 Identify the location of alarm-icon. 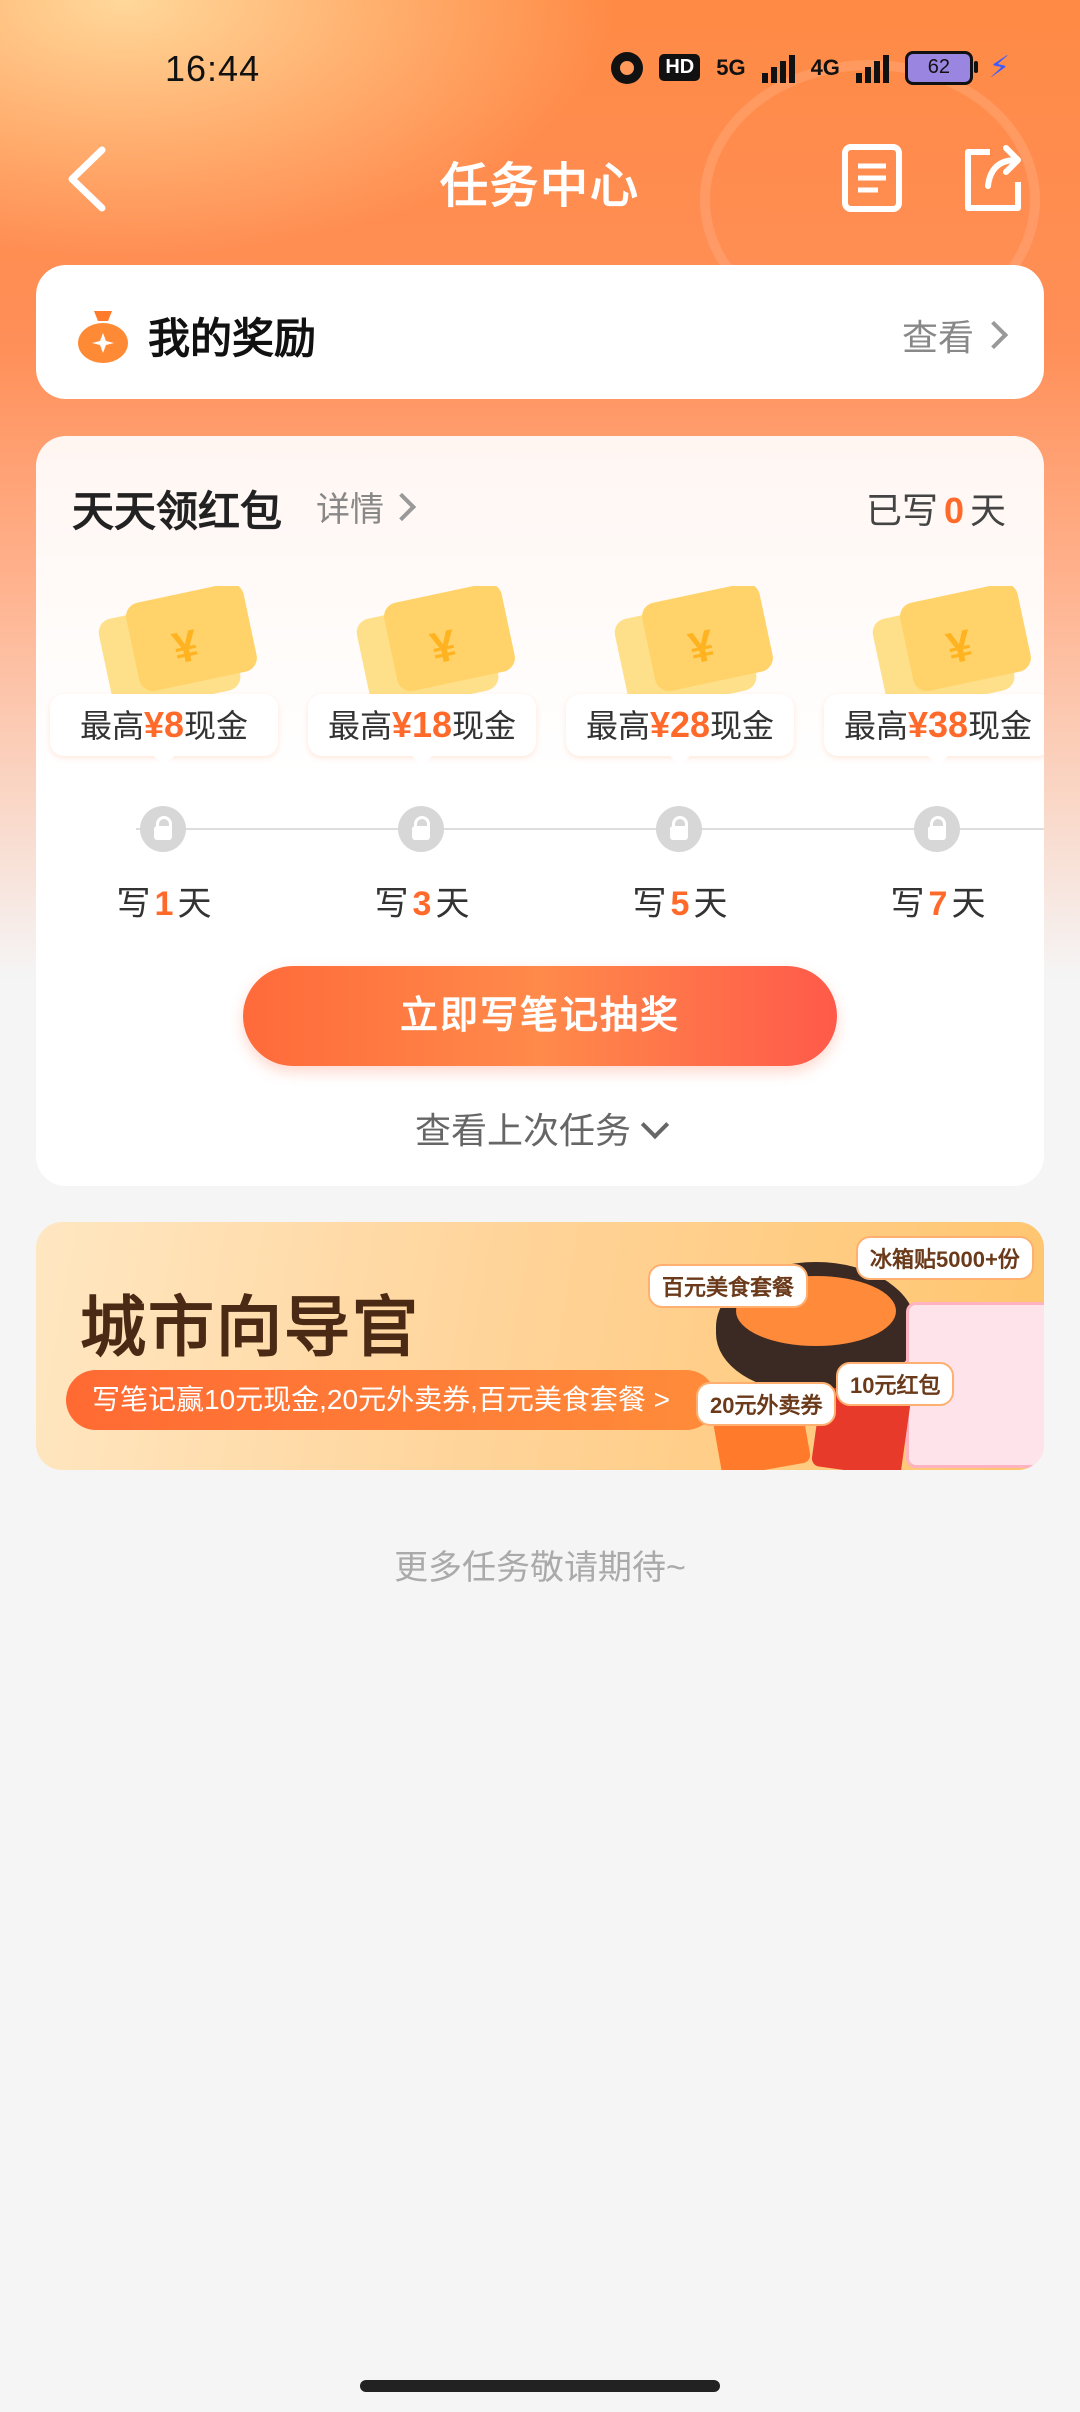
(627, 67).